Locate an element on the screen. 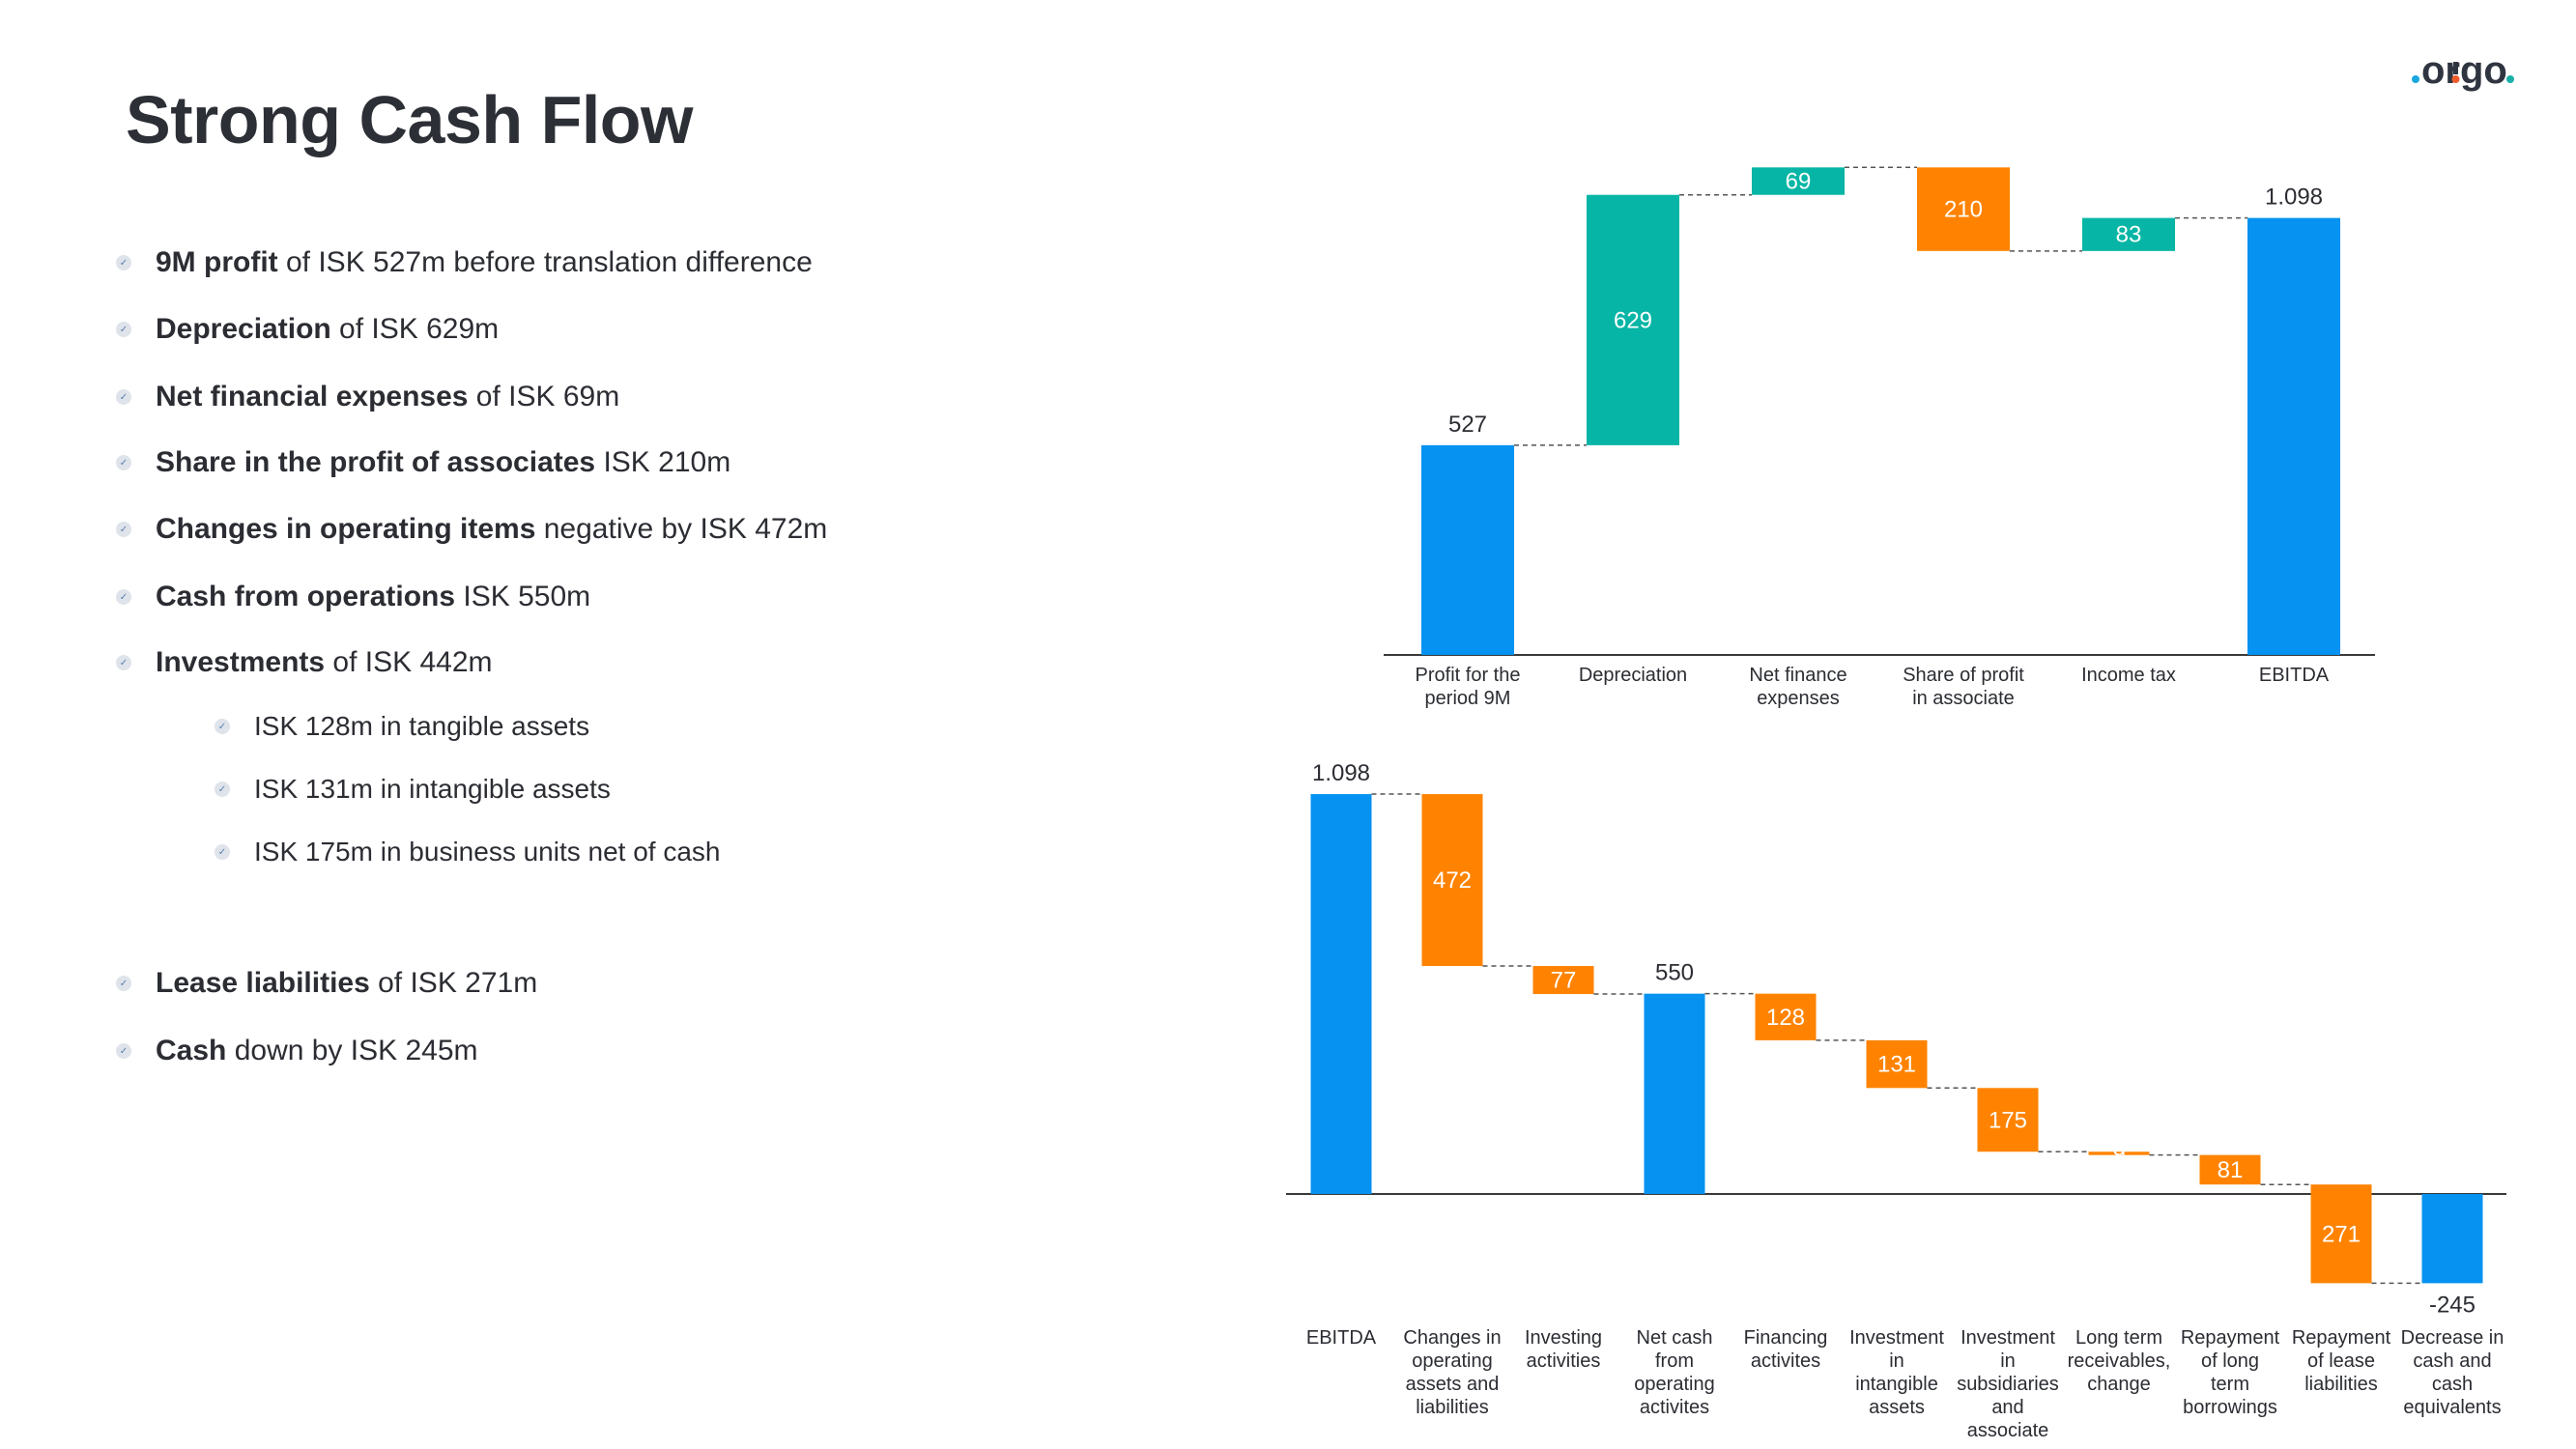 The width and height of the screenshot is (2576, 1449). category-label: and is located at coordinates (2007, 1407).